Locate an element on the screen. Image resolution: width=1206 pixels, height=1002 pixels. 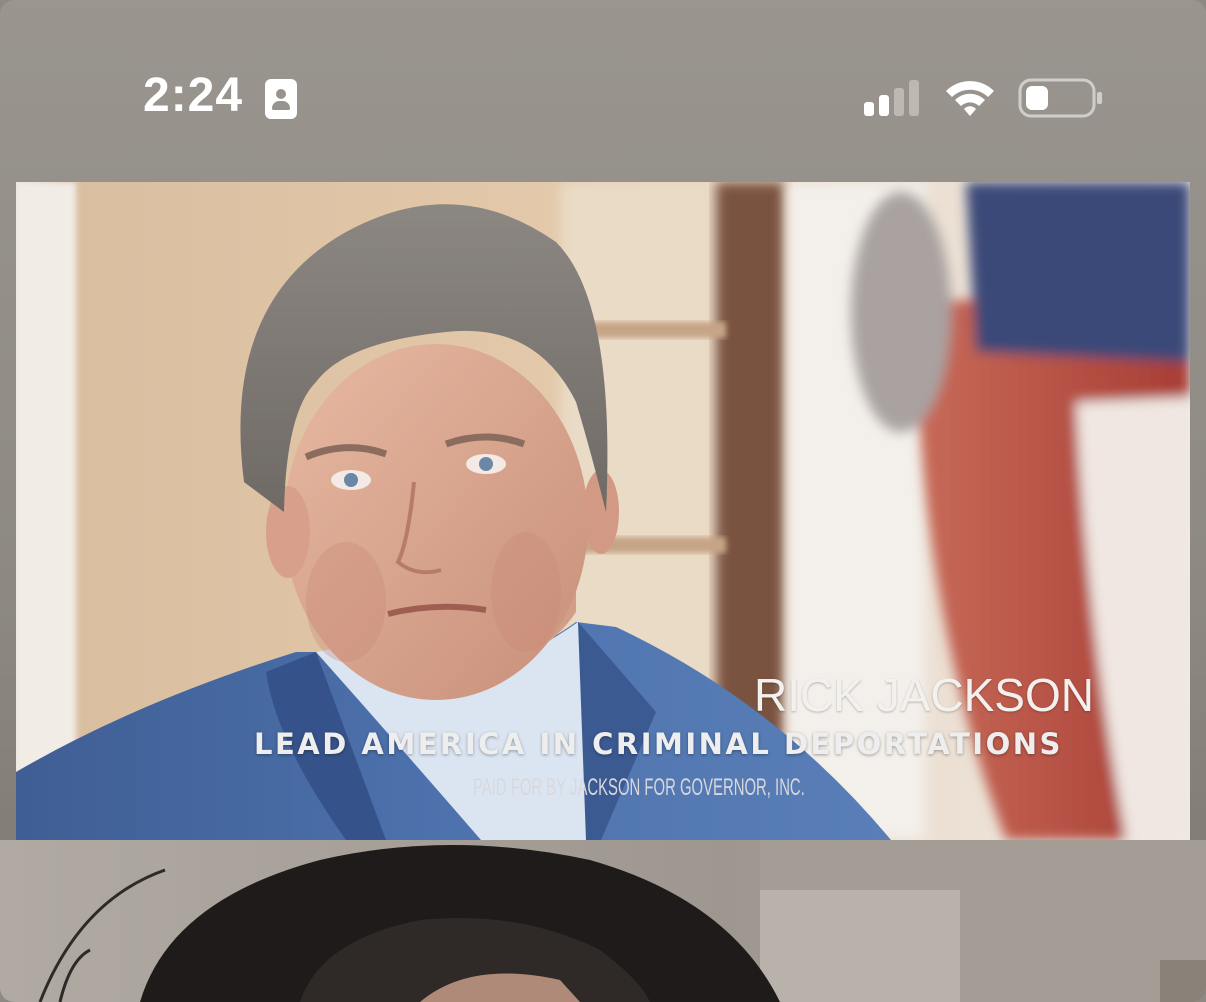
status-time: 2:24 is located at coordinates (193, 95).